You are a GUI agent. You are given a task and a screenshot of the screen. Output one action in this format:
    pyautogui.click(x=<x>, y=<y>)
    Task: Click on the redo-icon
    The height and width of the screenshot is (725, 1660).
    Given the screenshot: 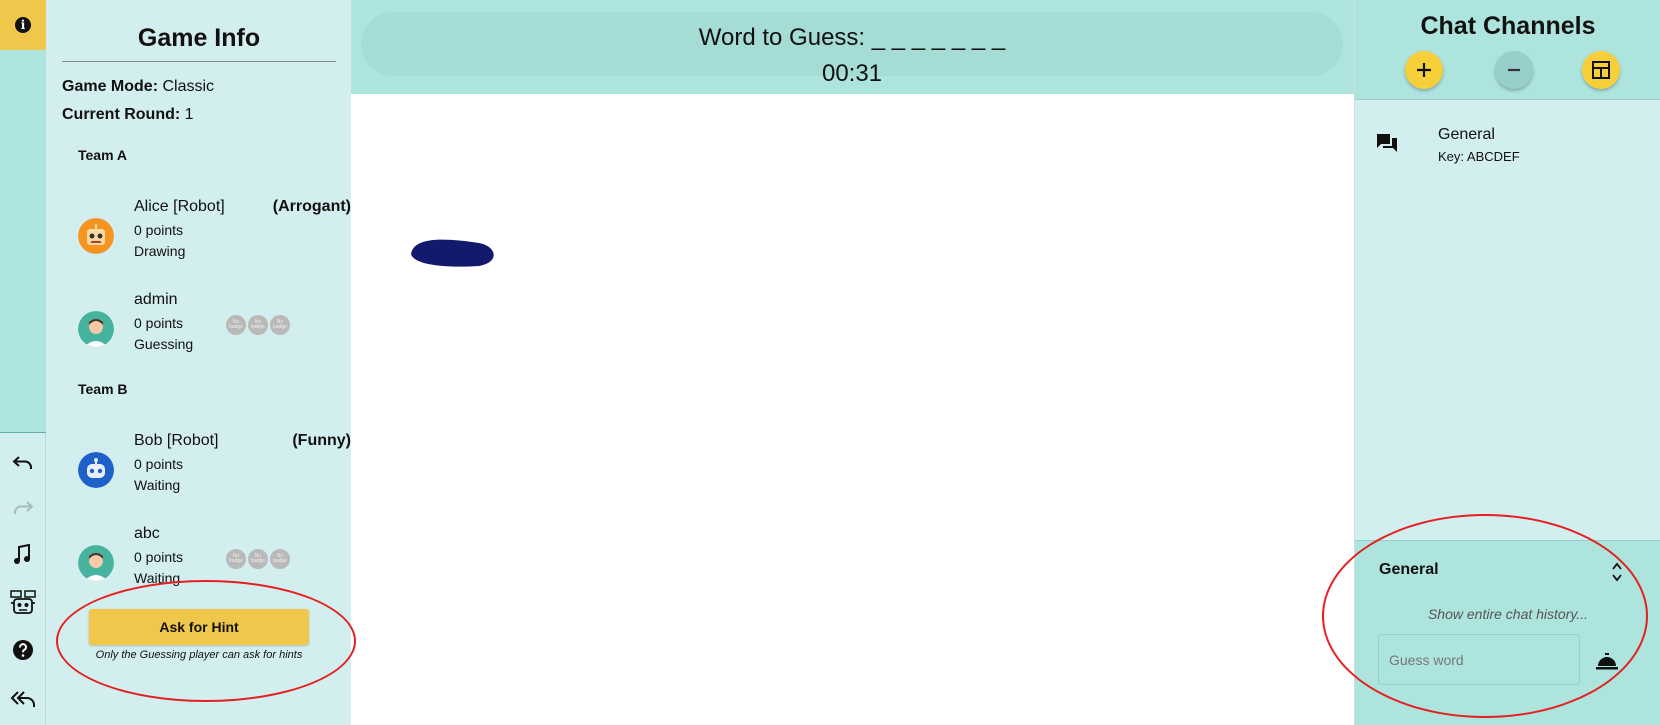 What is the action you would take?
    pyautogui.click(x=24, y=507)
    